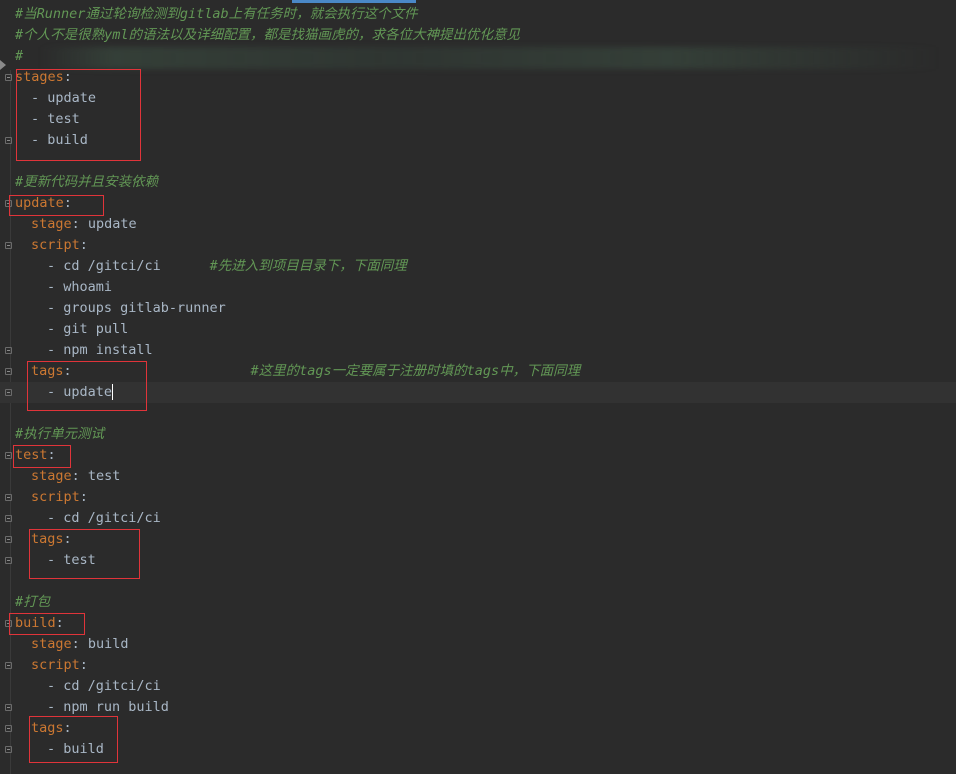 The height and width of the screenshot is (774, 956). Describe the element at coordinates (478, 350) in the screenshot. I see `code-line: - npm install` at that location.